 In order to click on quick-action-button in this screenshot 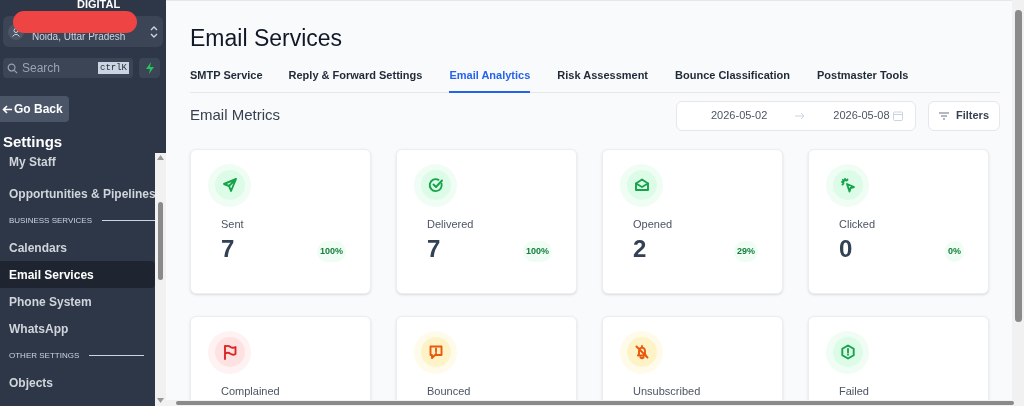, I will do `click(149, 68)`.